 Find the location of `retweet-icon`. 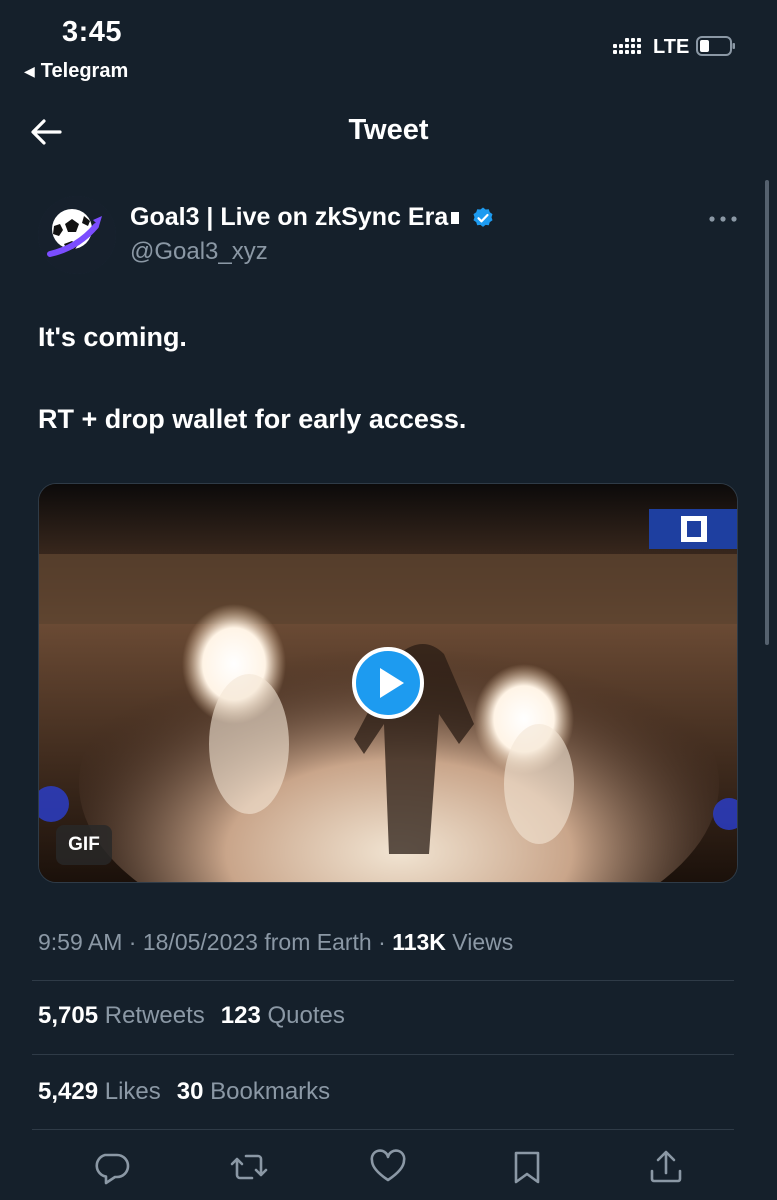

retweet-icon is located at coordinates (249, 1167).